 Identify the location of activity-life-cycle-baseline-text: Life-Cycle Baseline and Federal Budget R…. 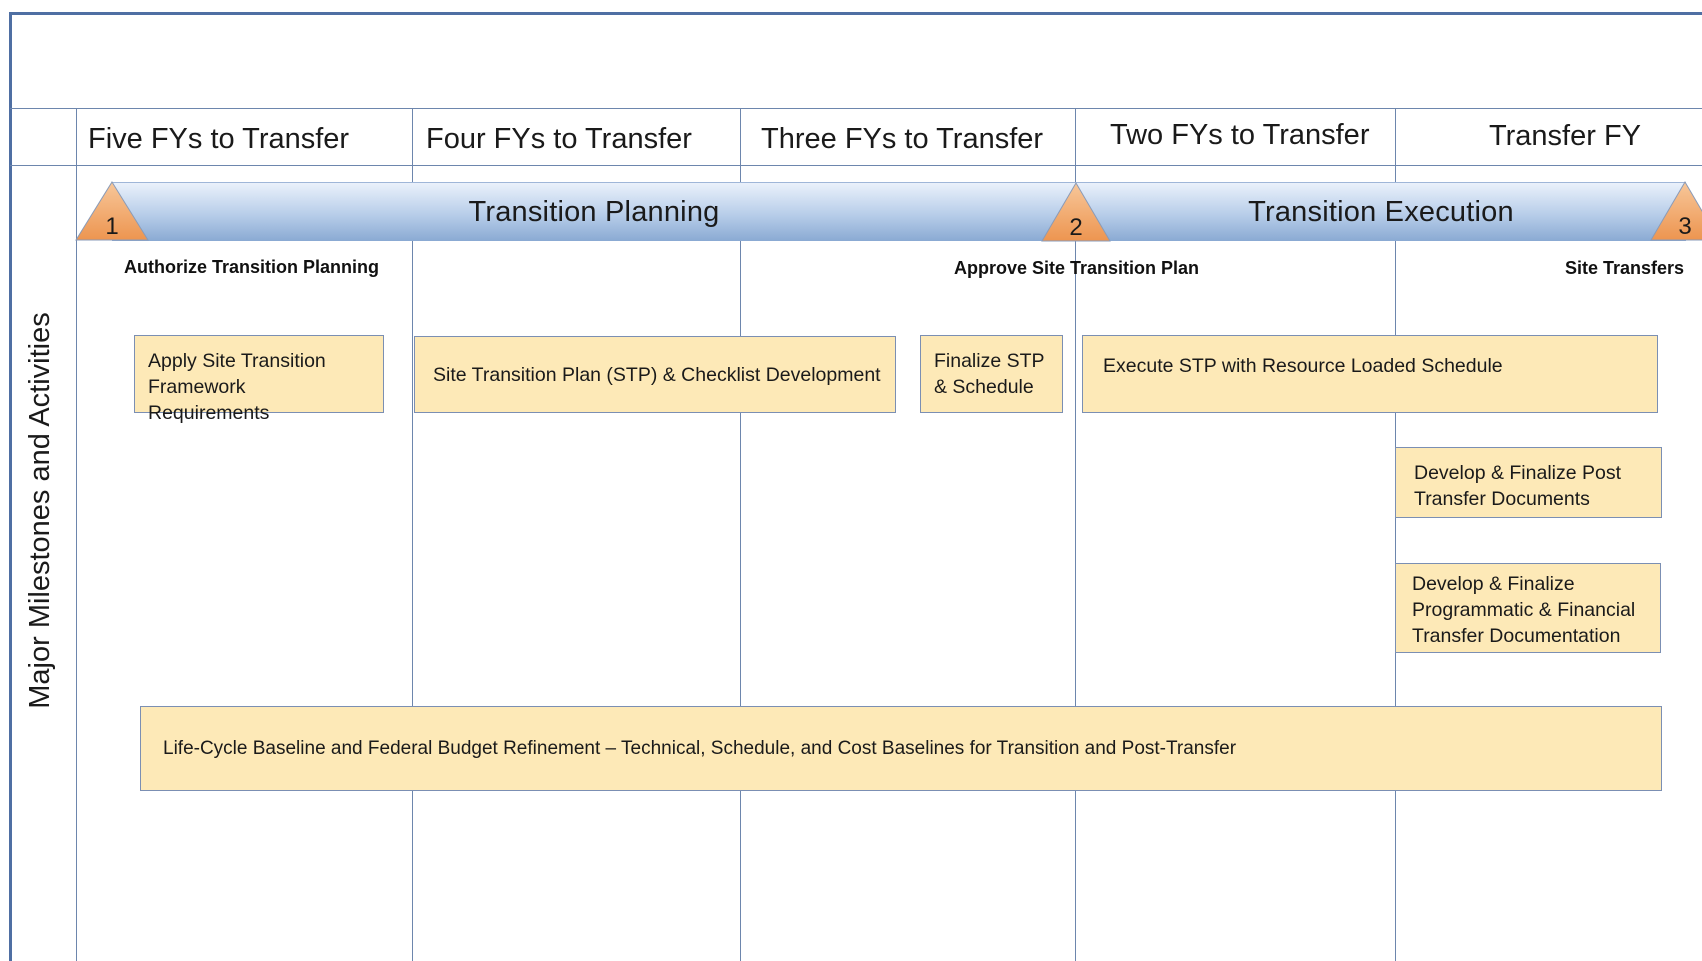
(700, 748).